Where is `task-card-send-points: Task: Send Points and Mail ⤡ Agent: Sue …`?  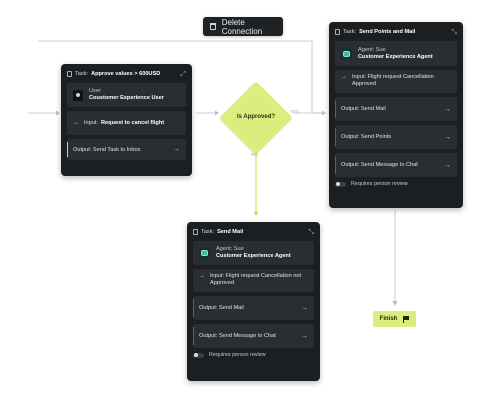 task-card-send-points: Task: Send Points and Mail ⤡ Agent: Sue … is located at coordinates (396, 115).